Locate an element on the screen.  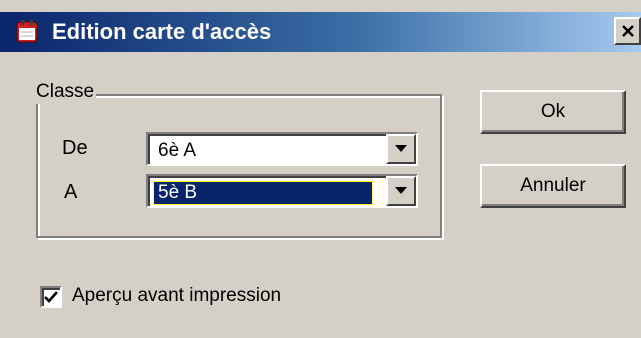
close-icon is located at coordinates (627, 31).